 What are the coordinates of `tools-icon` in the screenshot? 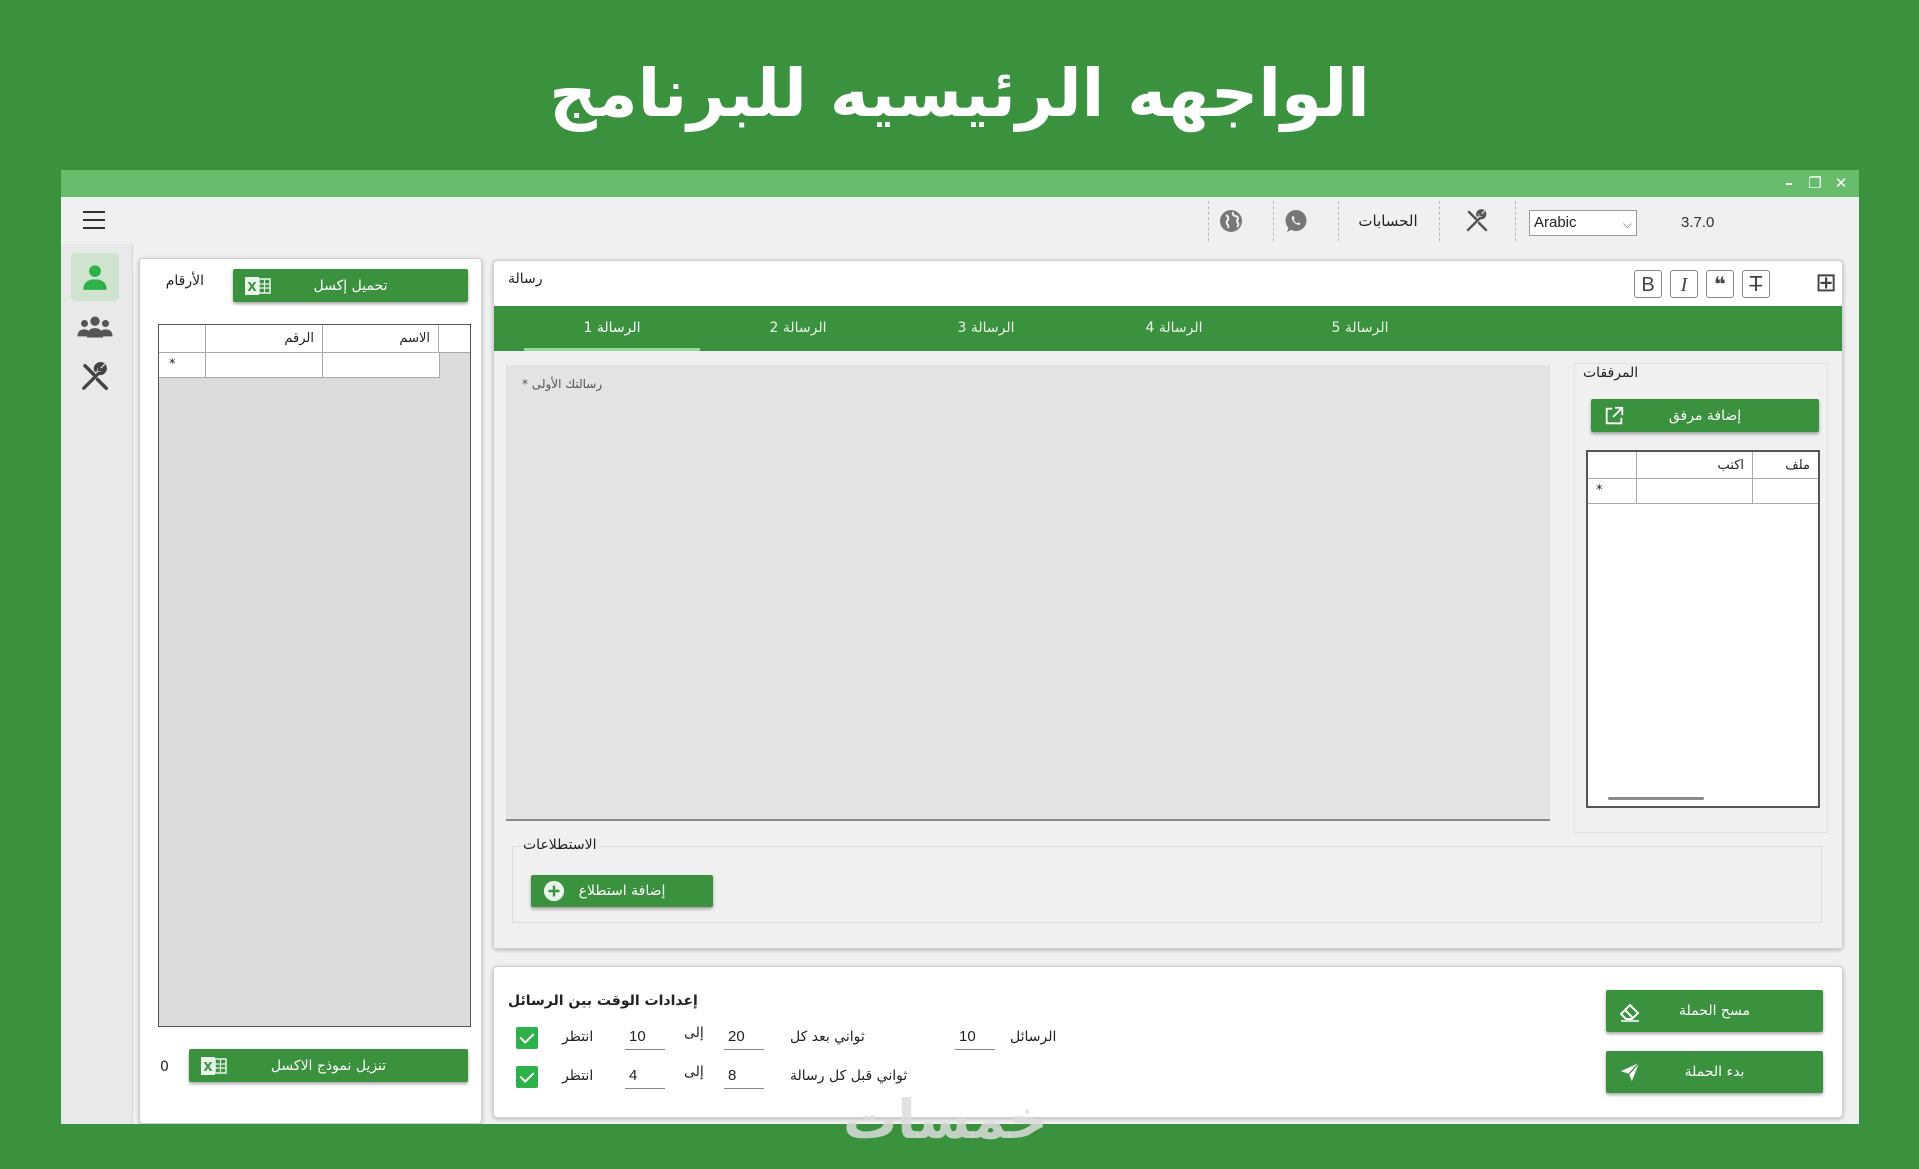 It's located at (1477, 221).